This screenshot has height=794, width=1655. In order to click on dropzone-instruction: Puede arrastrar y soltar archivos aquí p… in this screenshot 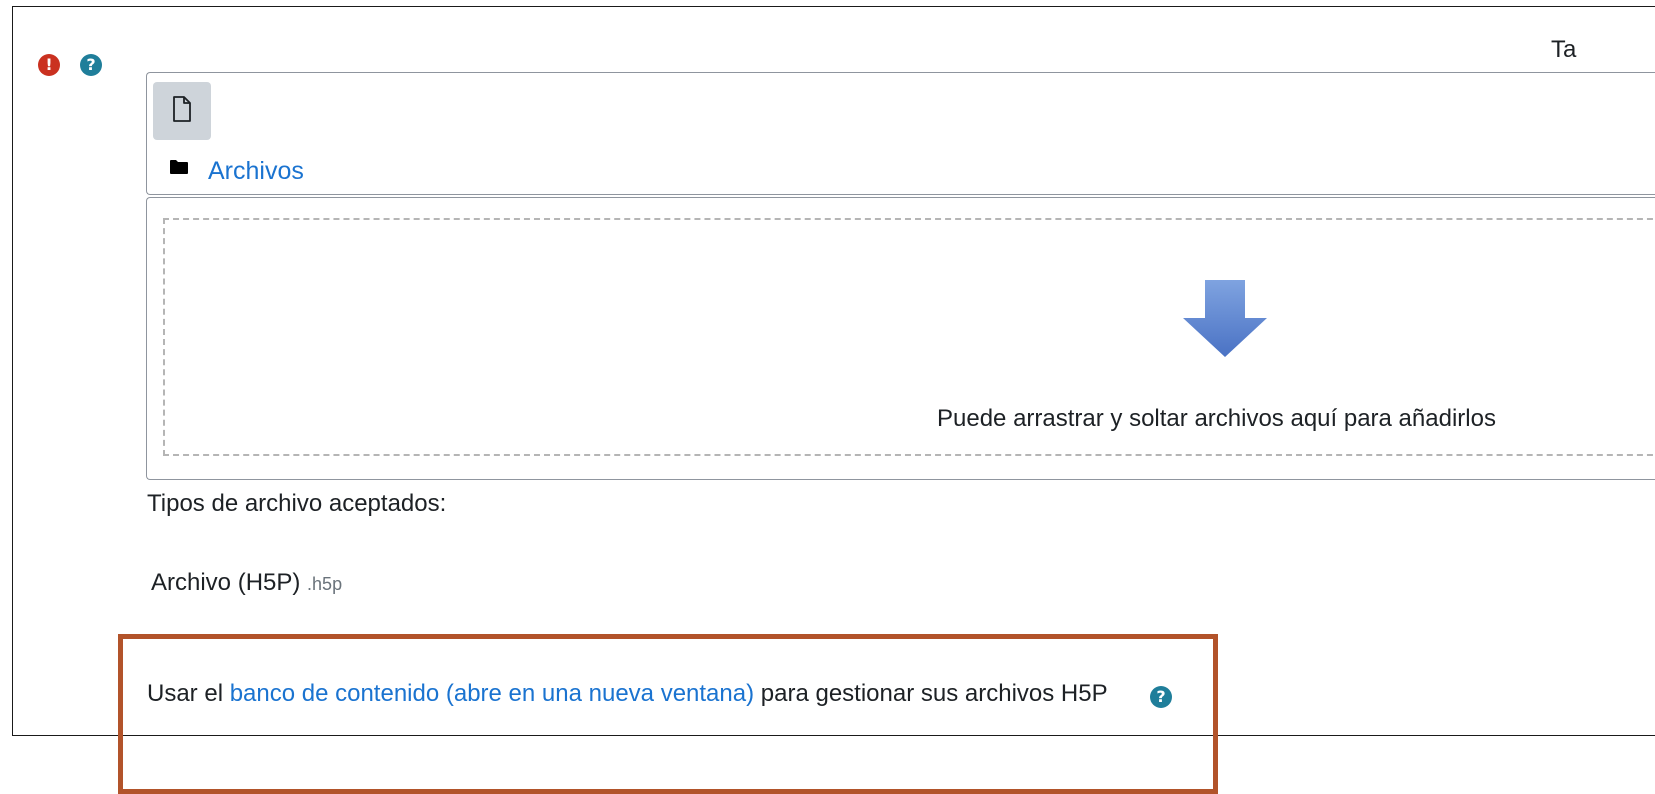, I will do `click(1216, 418)`.